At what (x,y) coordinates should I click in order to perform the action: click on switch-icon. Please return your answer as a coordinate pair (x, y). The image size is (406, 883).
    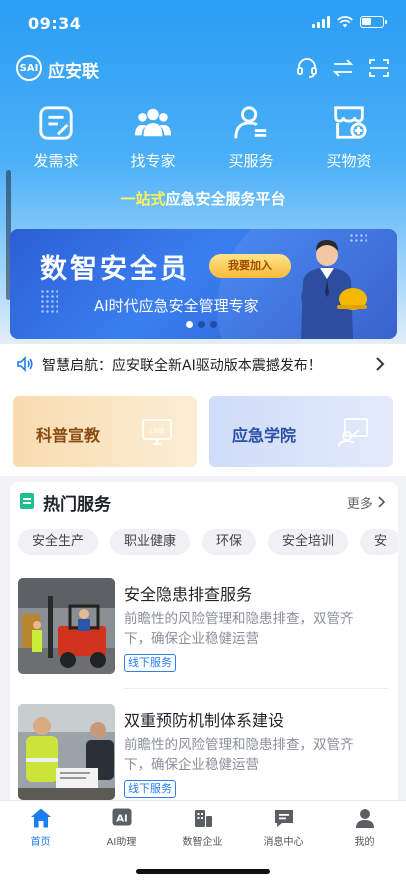
    Looking at the image, I should click on (343, 68).